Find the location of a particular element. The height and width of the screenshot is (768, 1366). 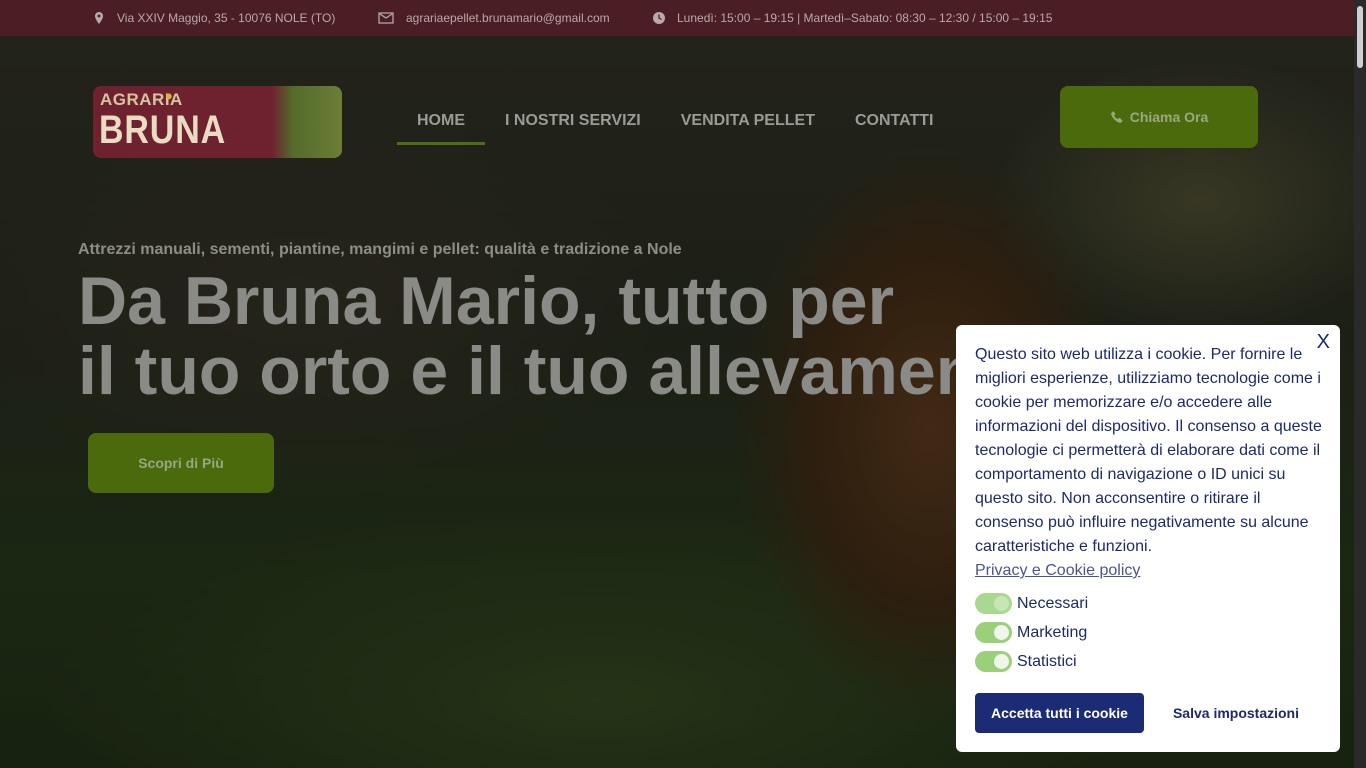

nav-item-home: HOME is located at coordinates (441, 122).